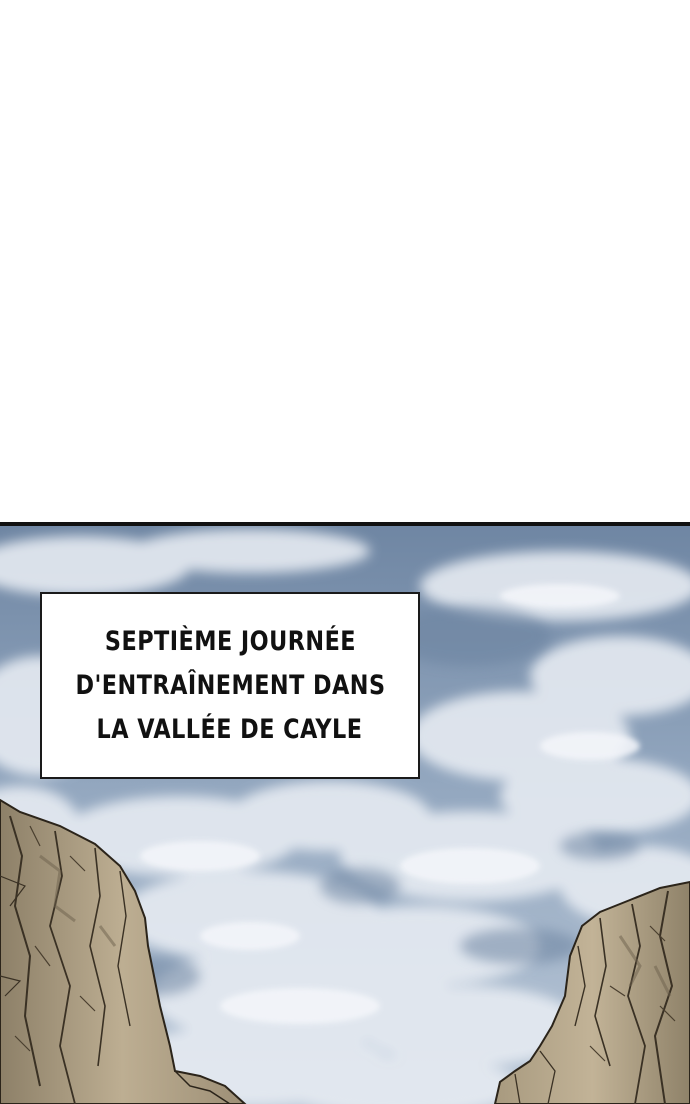 Image resolution: width=690 pixels, height=1104 pixels. What do you see at coordinates (230, 729) in the screenshot?
I see `caption-line-3: LA VALLÉE DE CAYLE` at bounding box center [230, 729].